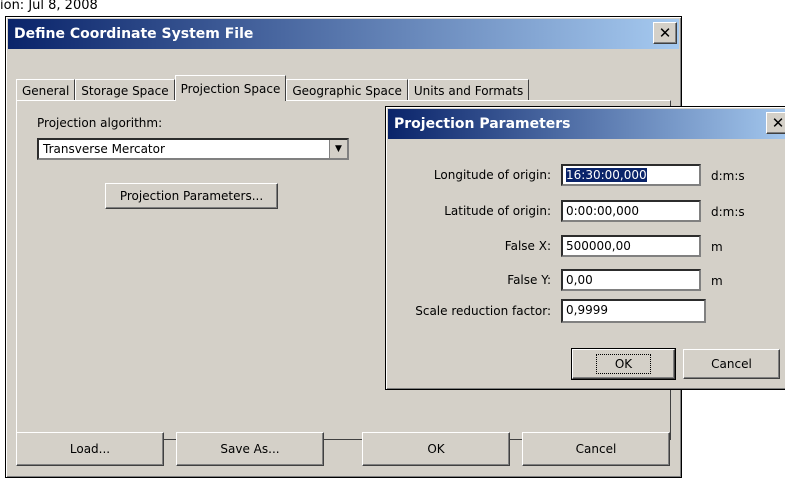 Image resolution: width=785 pixels, height=478 pixels. What do you see at coordinates (602, 211) in the screenshot?
I see `latitude-value: 0:00:00,000` at bounding box center [602, 211].